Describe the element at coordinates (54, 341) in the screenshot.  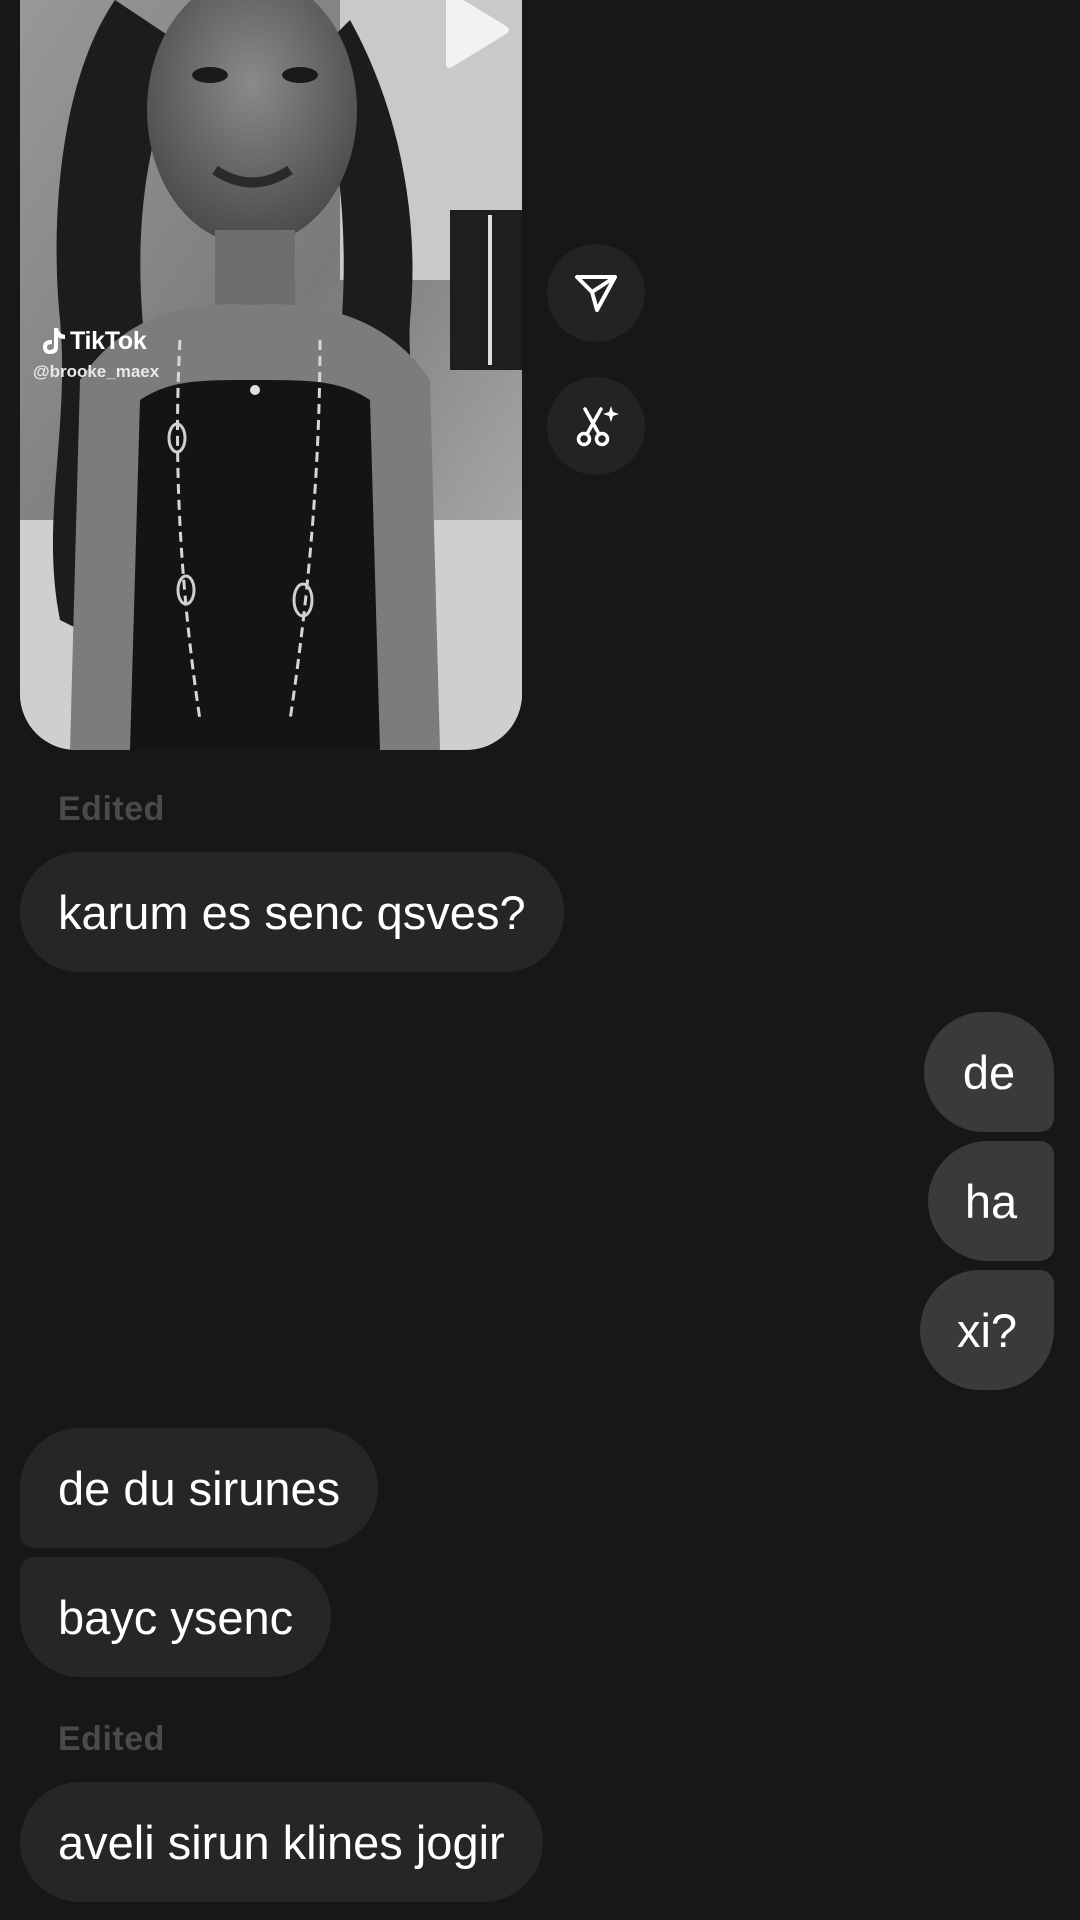
I see `tiktok-note-icon` at that location.